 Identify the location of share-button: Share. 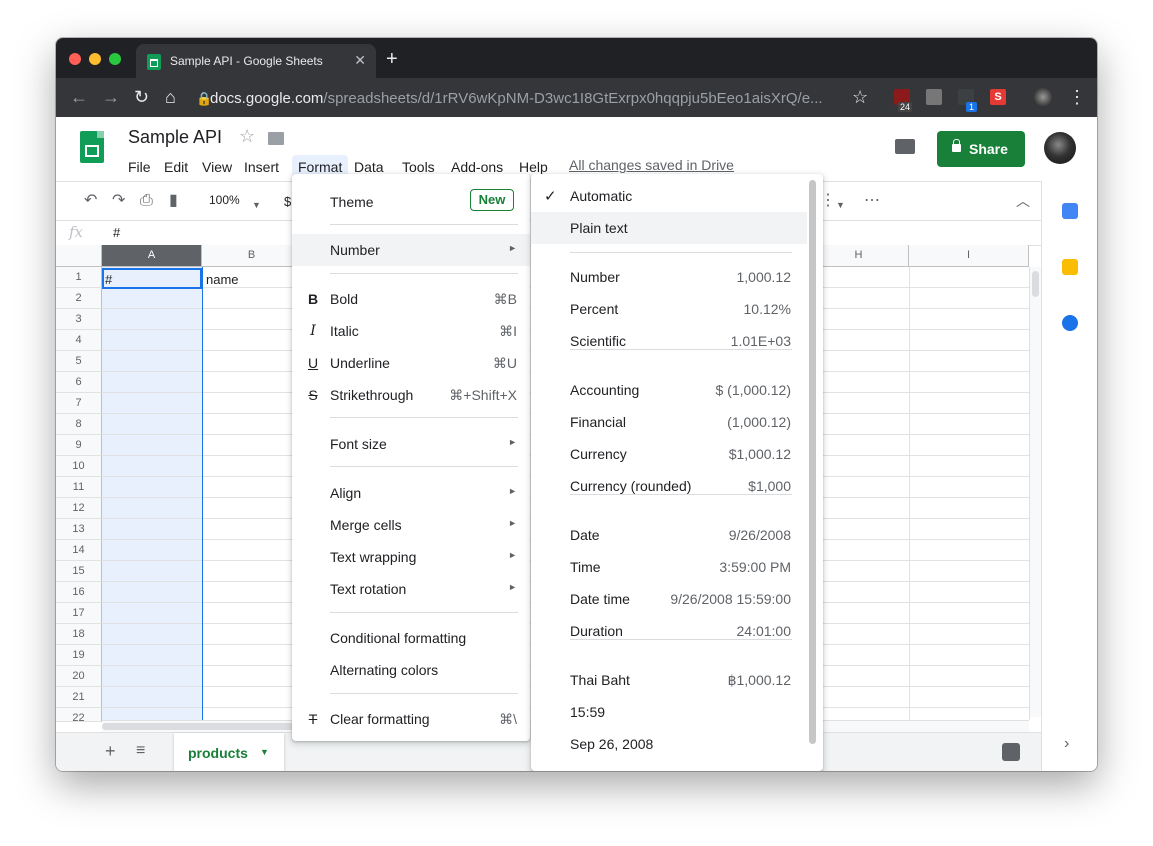
(981, 149).